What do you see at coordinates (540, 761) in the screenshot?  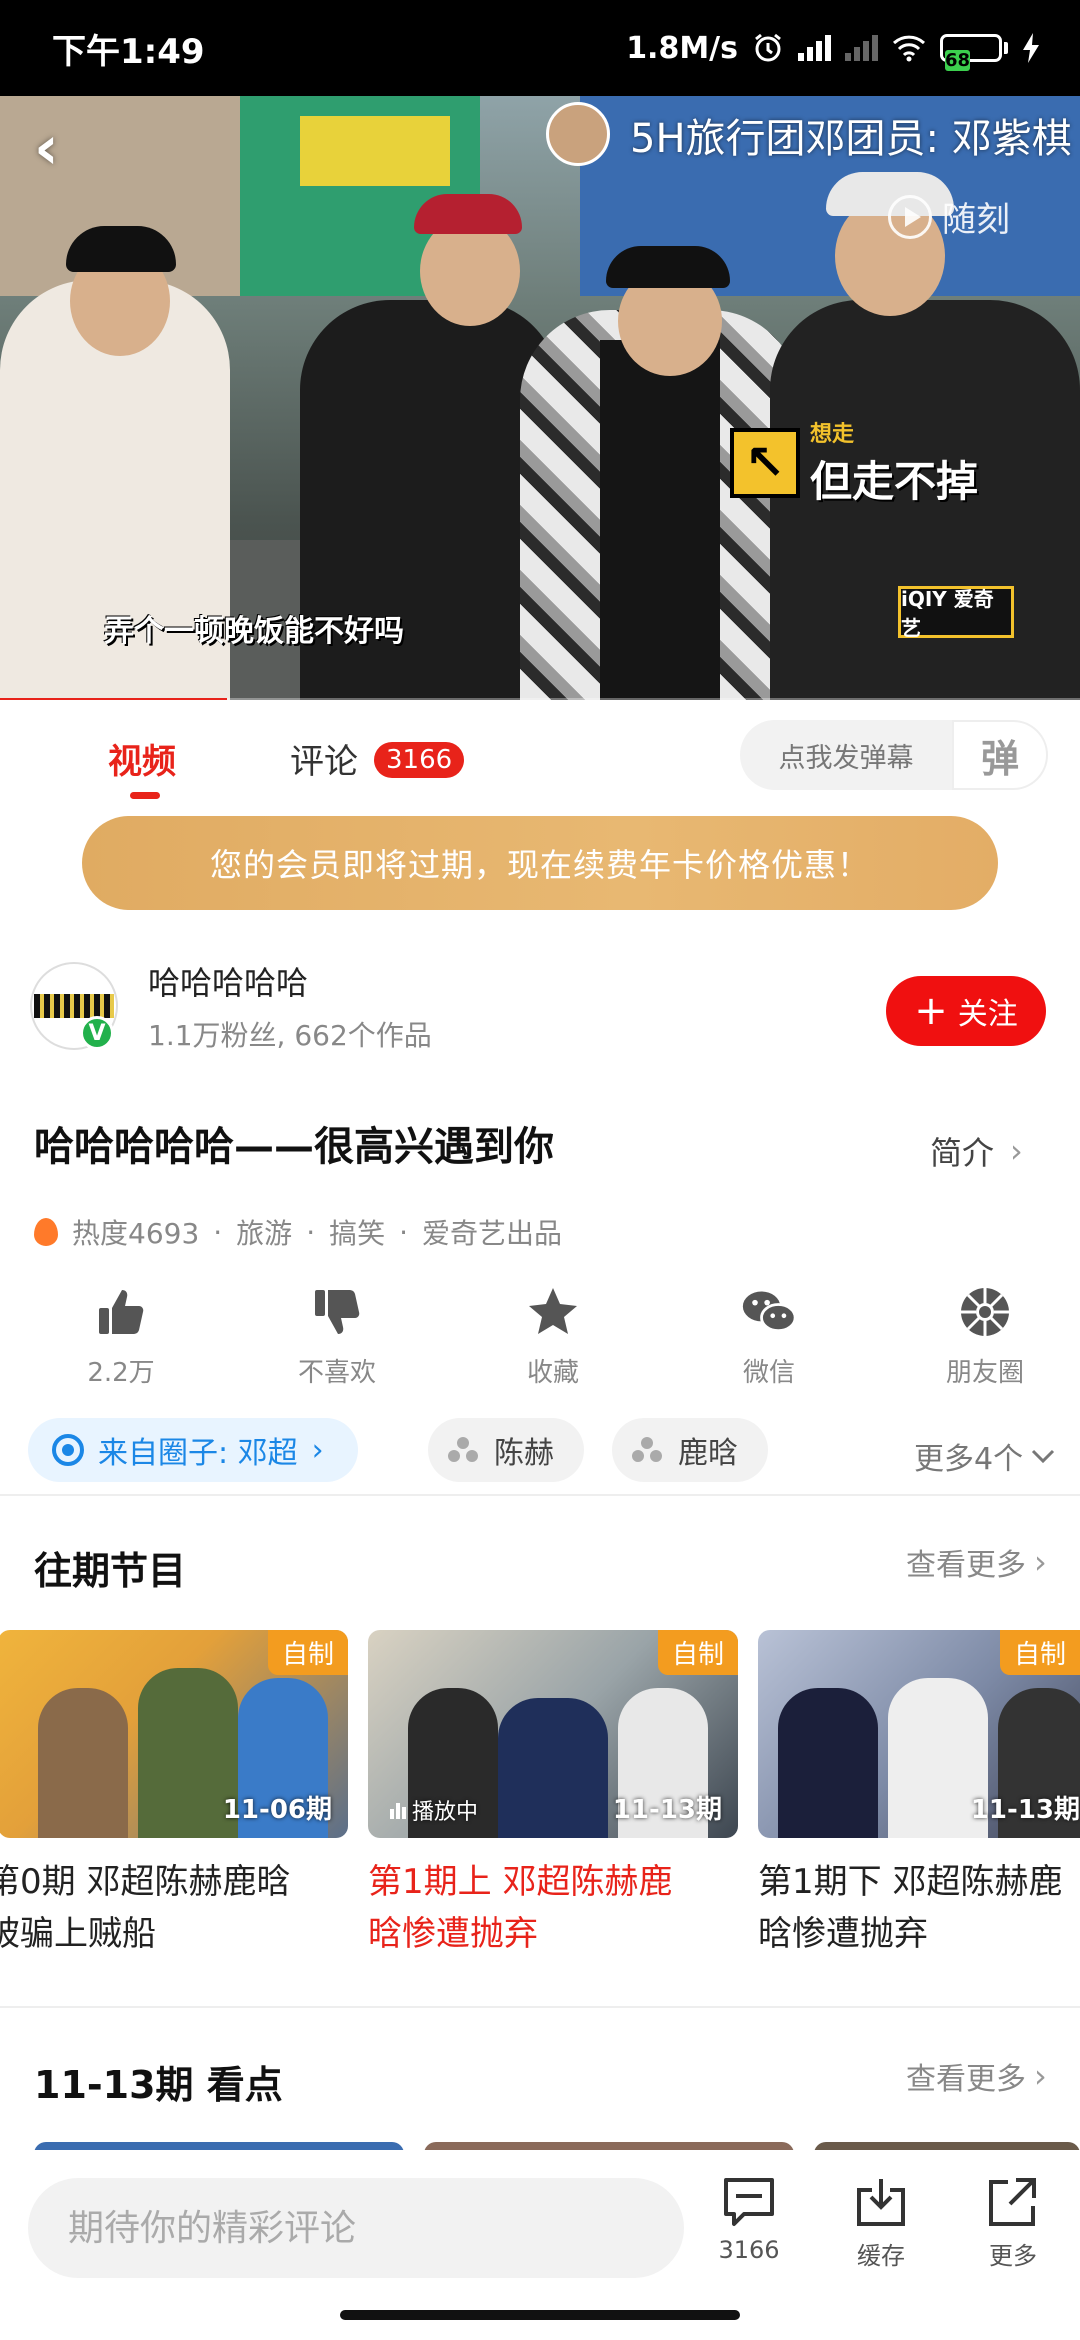 I see `tabs-row: 视频 评论 3166 点我发弹幕 弹` at bounding box center [540, 761].